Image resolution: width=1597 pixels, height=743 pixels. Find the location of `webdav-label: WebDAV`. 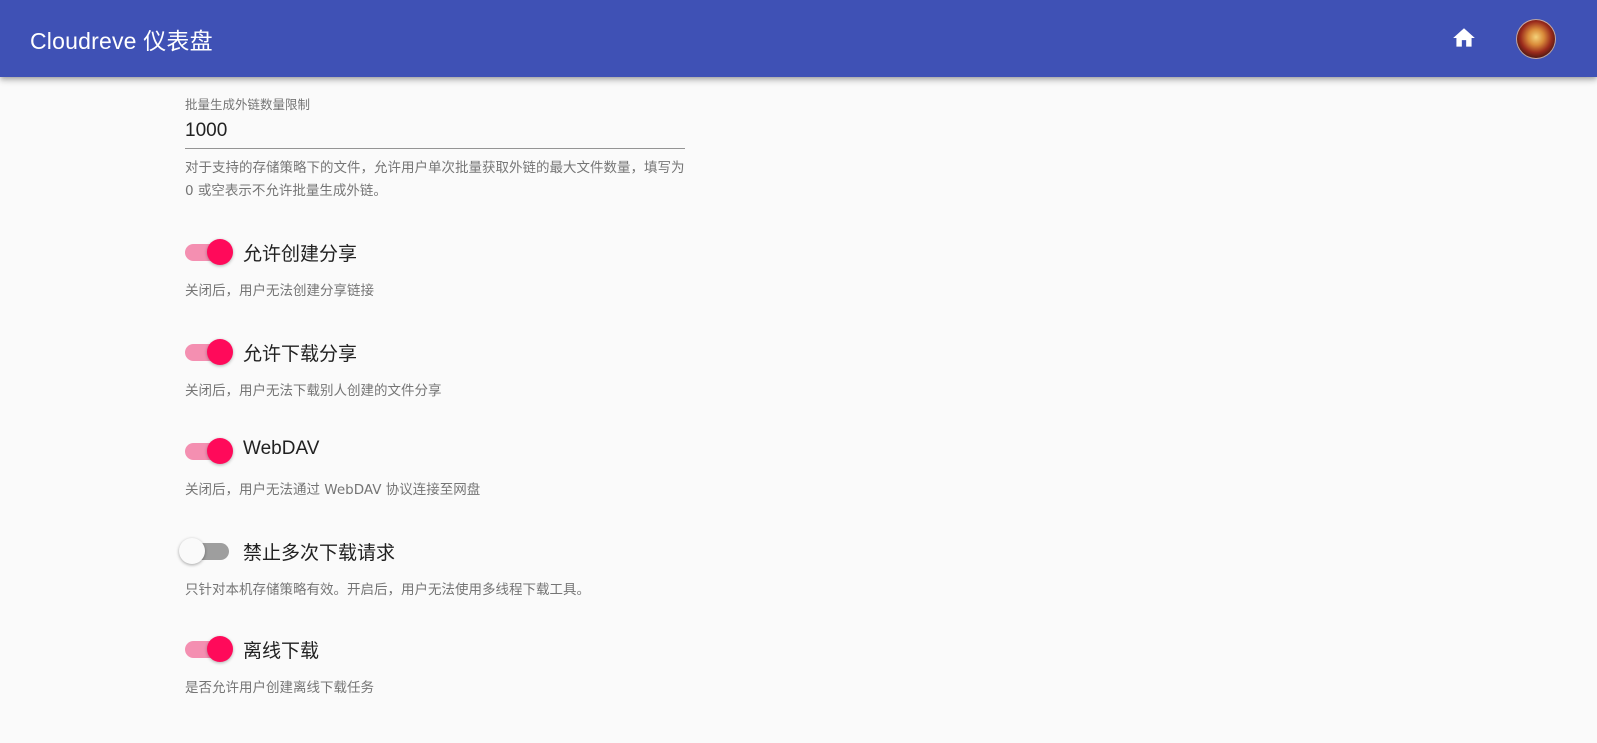

webdav-label: WebDAV is located at coordinates (281, 448).